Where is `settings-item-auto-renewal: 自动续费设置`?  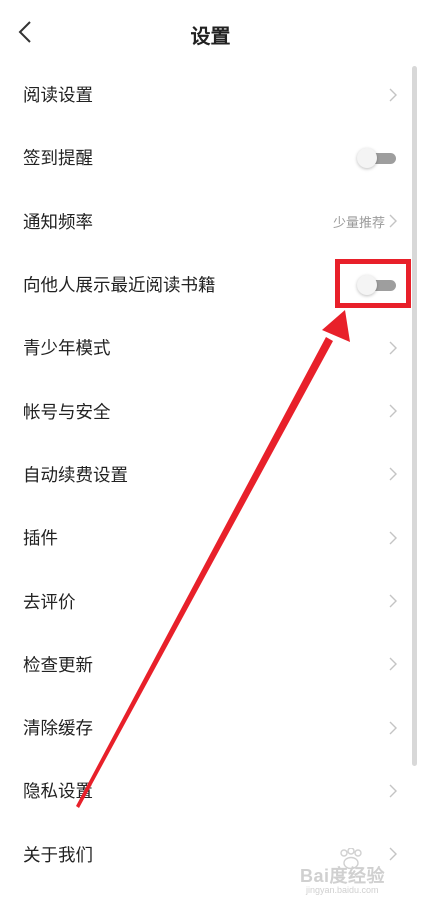
settings-item-auto-renewal: 自动续费设置 is located at coordinates (210, 474).